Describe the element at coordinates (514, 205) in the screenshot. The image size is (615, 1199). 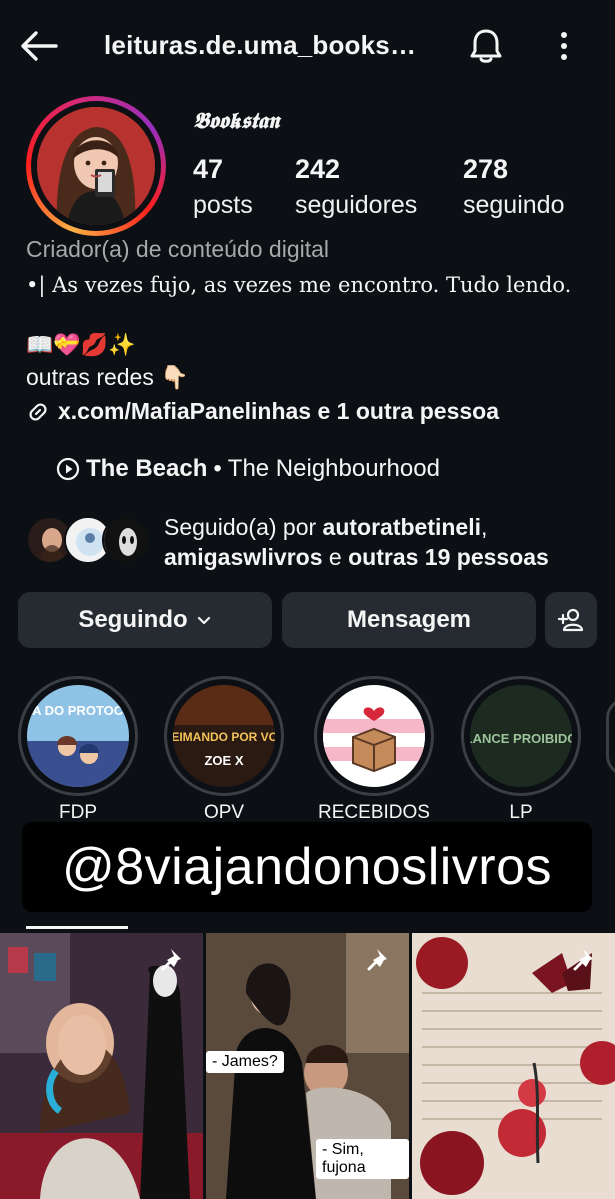
I see `stat-following-label: seguindo` at that location.